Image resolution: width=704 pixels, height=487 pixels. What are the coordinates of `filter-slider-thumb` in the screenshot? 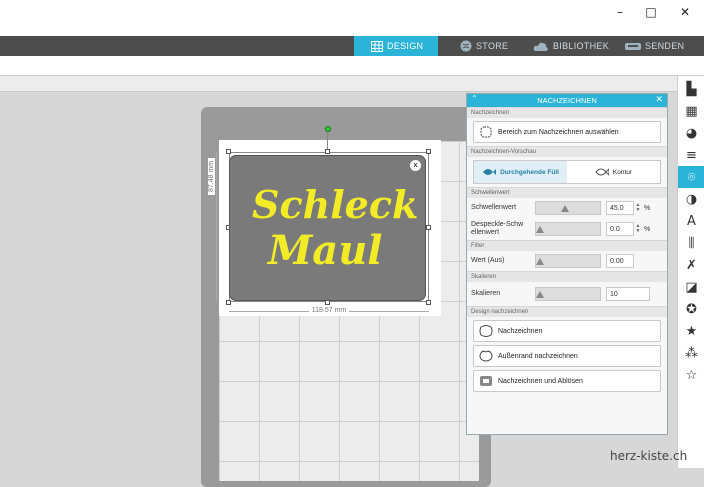 It's located at (540, 261).